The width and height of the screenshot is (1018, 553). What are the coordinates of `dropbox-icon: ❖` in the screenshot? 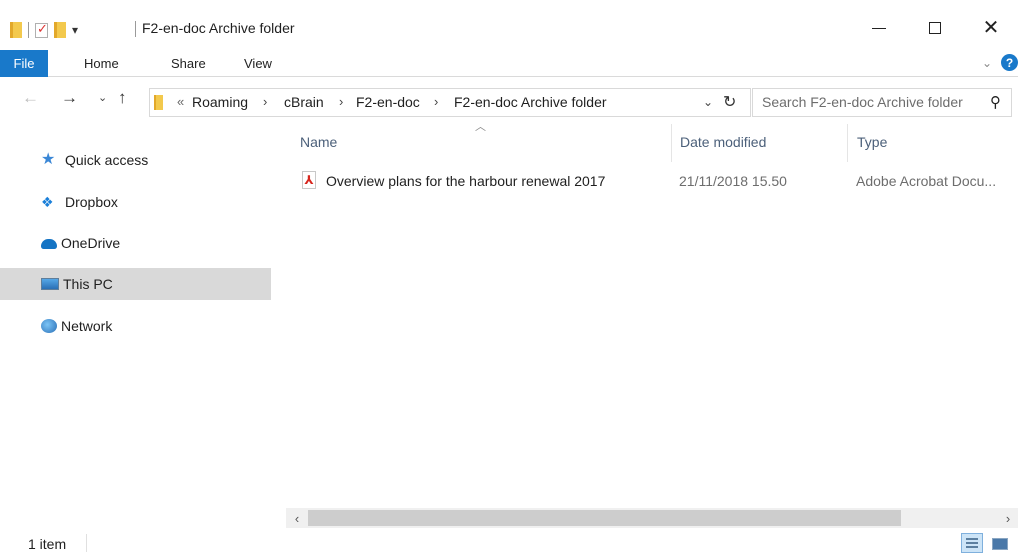 It's located at (47, 202).